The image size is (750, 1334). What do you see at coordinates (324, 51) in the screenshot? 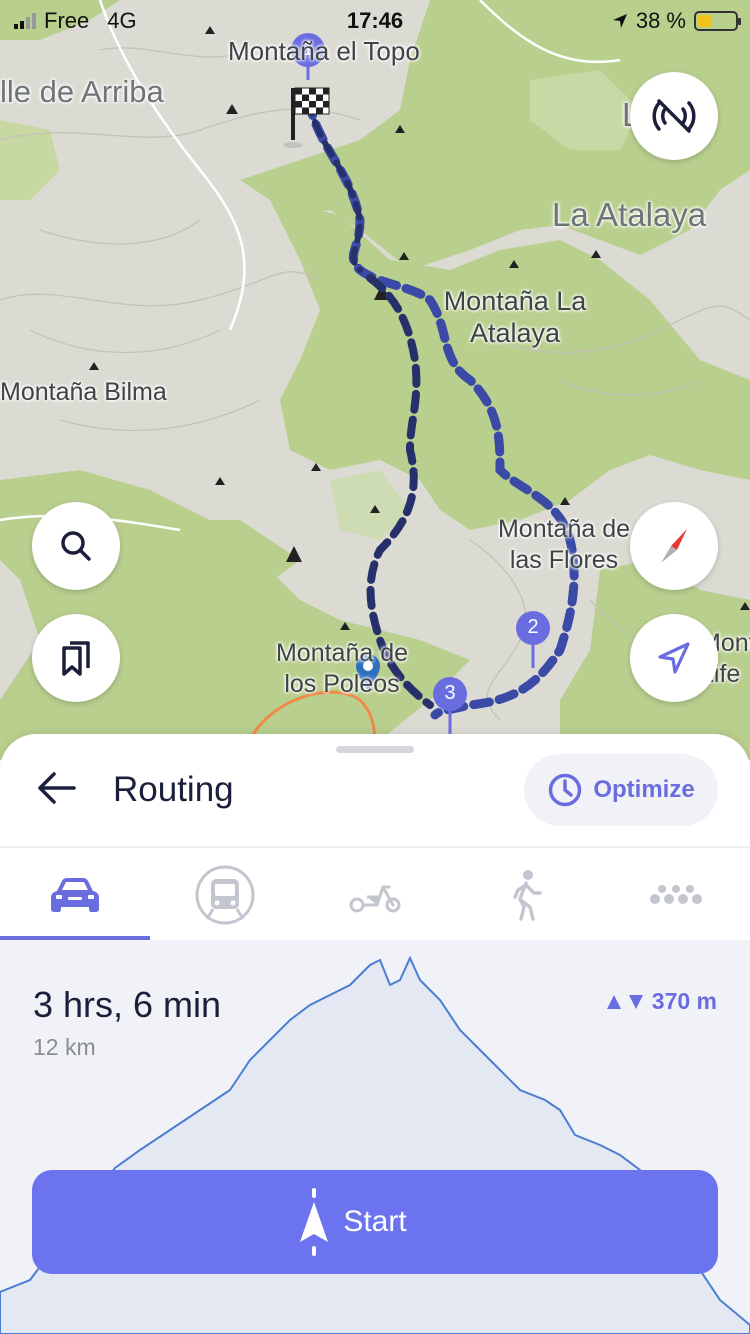
I see `map-label-montana-el-topo: Montaña el Topo` at bounding box center [324, 51].